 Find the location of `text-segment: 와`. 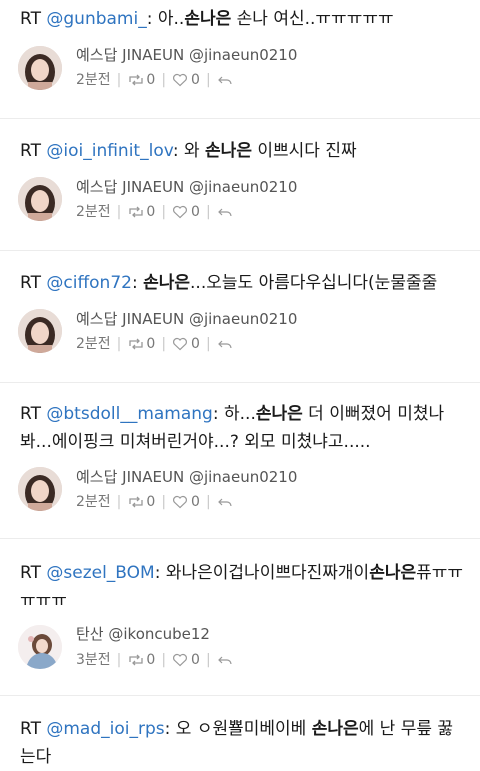

text-segment: 와 is located at coordinates (192, 151).